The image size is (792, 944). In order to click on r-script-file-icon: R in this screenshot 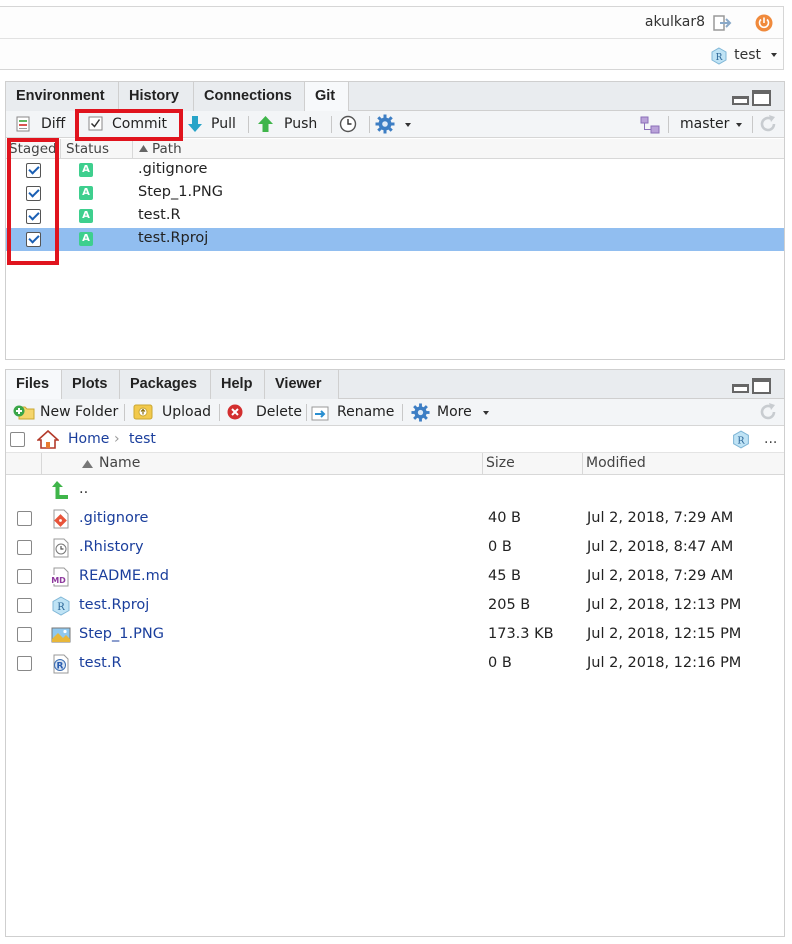, I will do `click(61, 664)`.